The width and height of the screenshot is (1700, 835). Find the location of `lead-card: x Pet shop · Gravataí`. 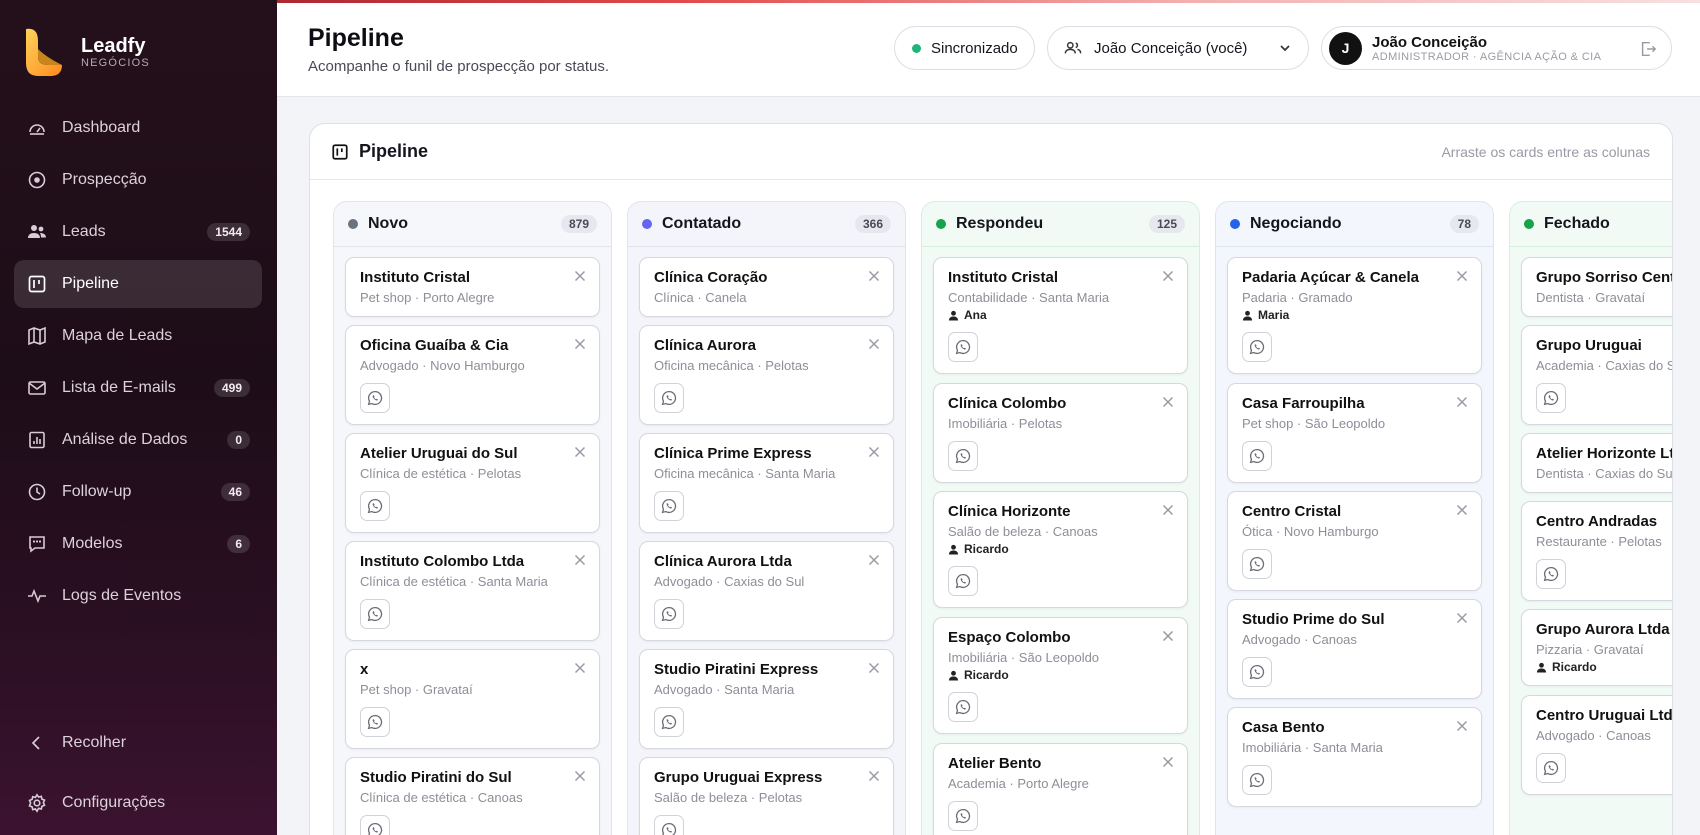

lead-card: x Pet shop · Gravataí is located at coordinates (472, 699).